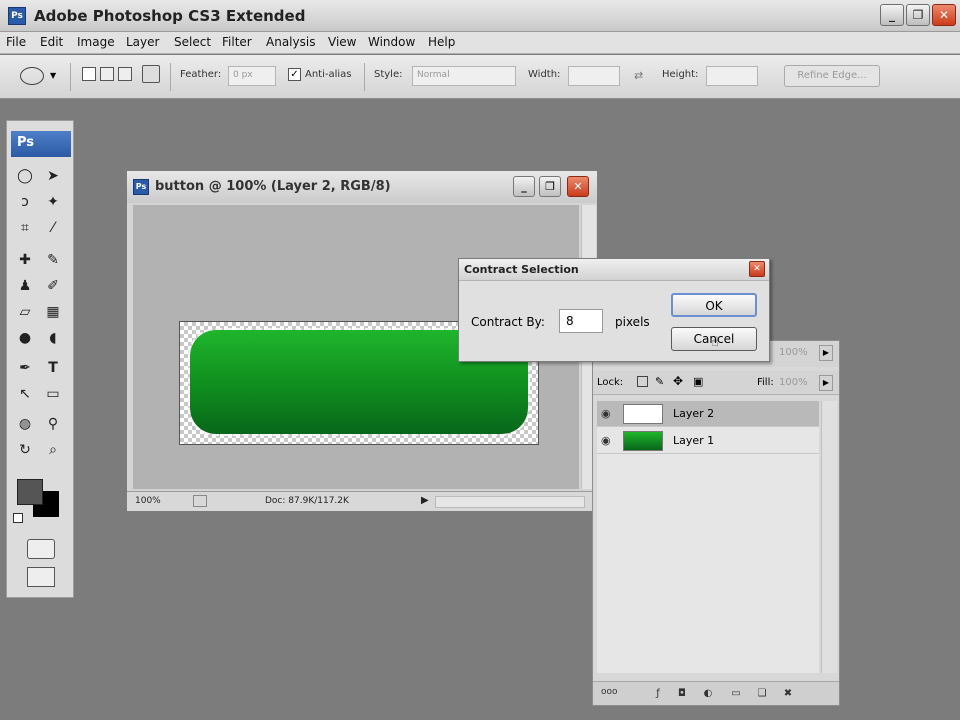 This screenshot has height=720, width=960. What do you see at coordinates (25, 228) in the screenshot?
I see `crop-tool-icon: ⌗` at bounding box center [25, 228].